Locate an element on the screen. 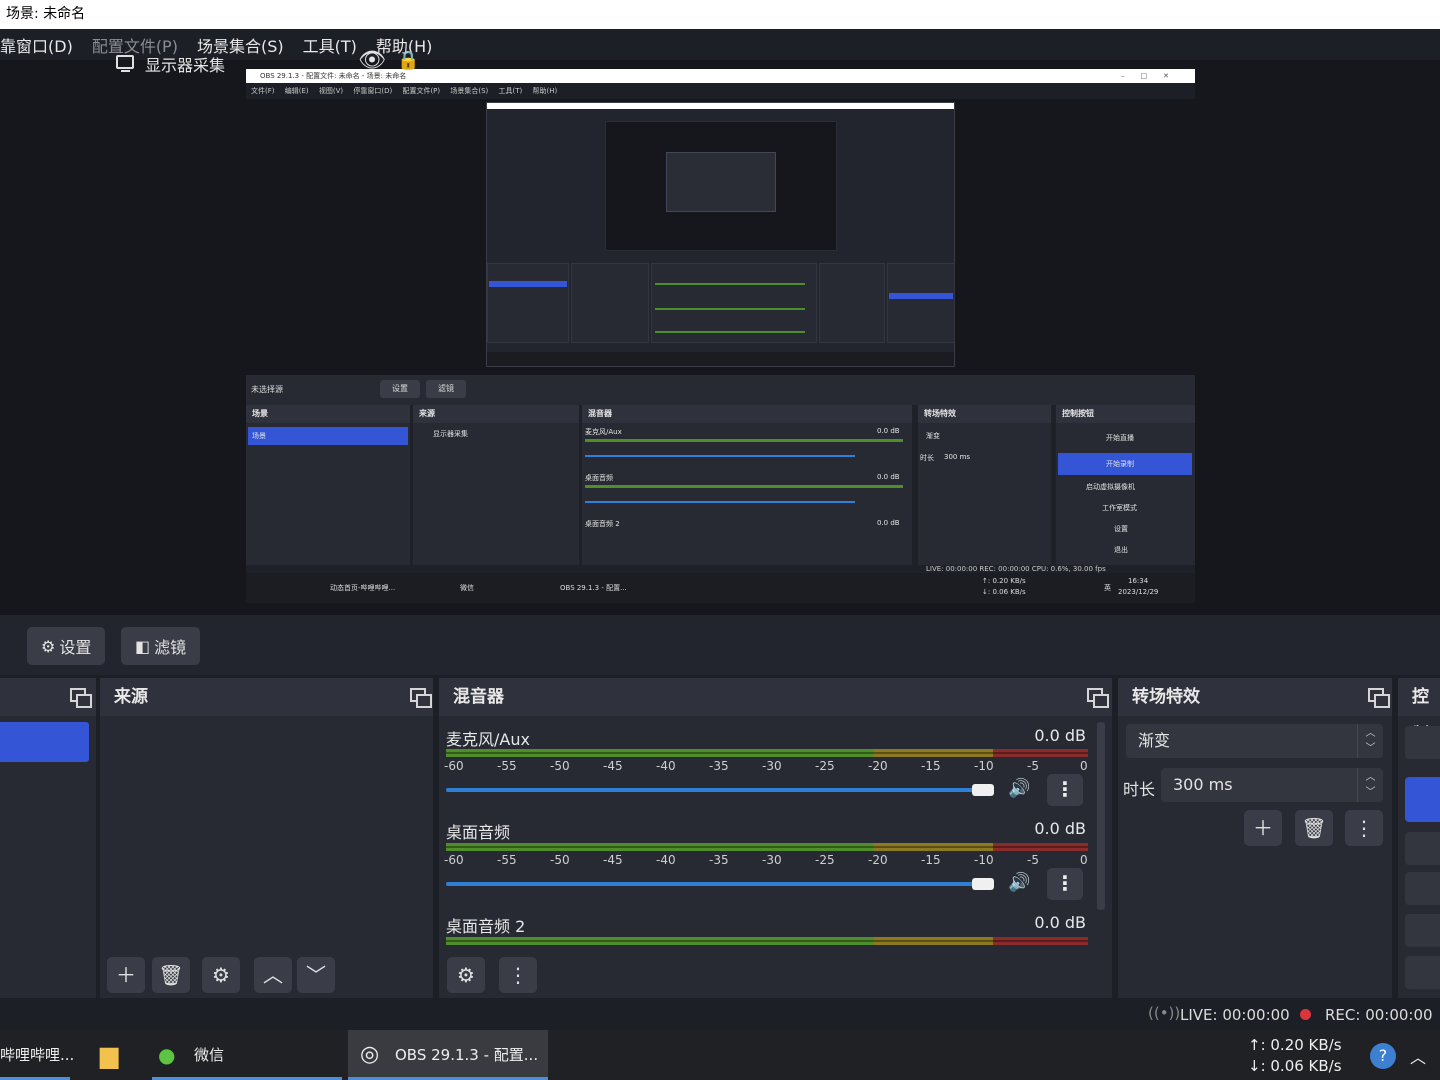 The image size is (1440, 1080). transitions-dock-title: 转场特效 is located at coordinates (1255, 697).